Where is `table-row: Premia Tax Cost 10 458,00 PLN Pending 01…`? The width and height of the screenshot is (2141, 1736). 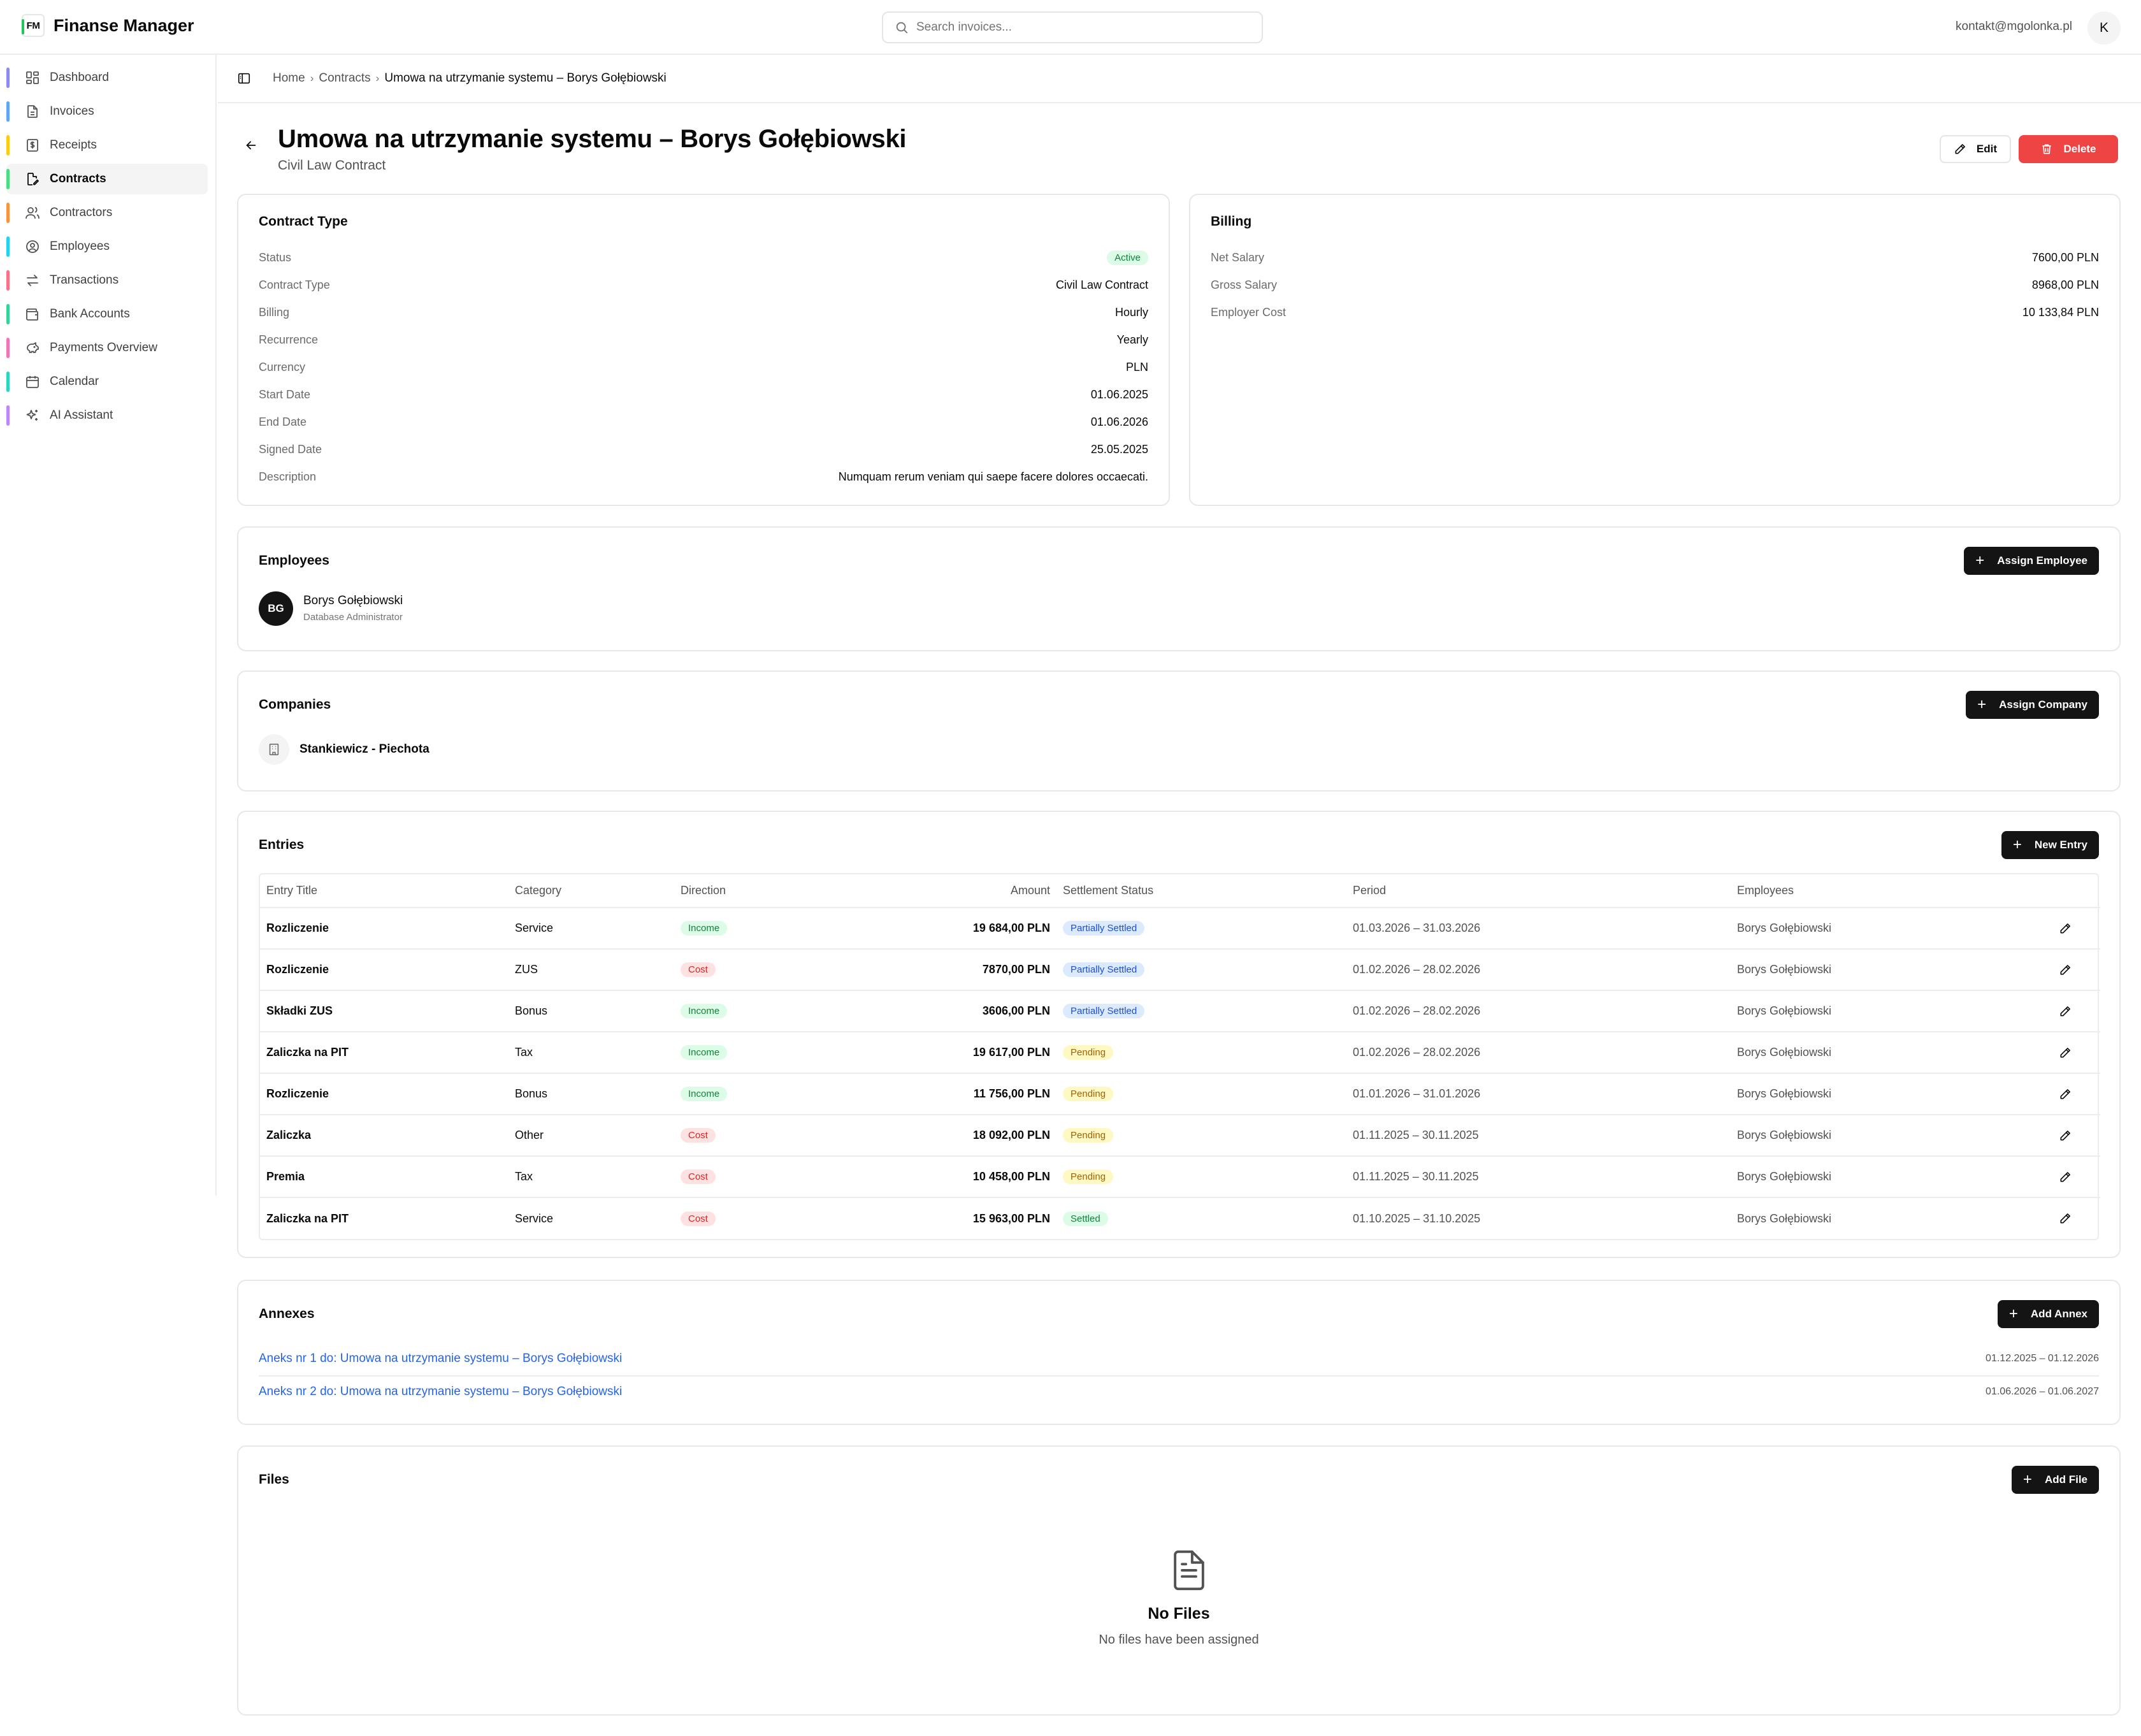 table-row: Premia Tax Cost 10 458,00 PLN Pending 01… is located at coordinates (1180, 1177).